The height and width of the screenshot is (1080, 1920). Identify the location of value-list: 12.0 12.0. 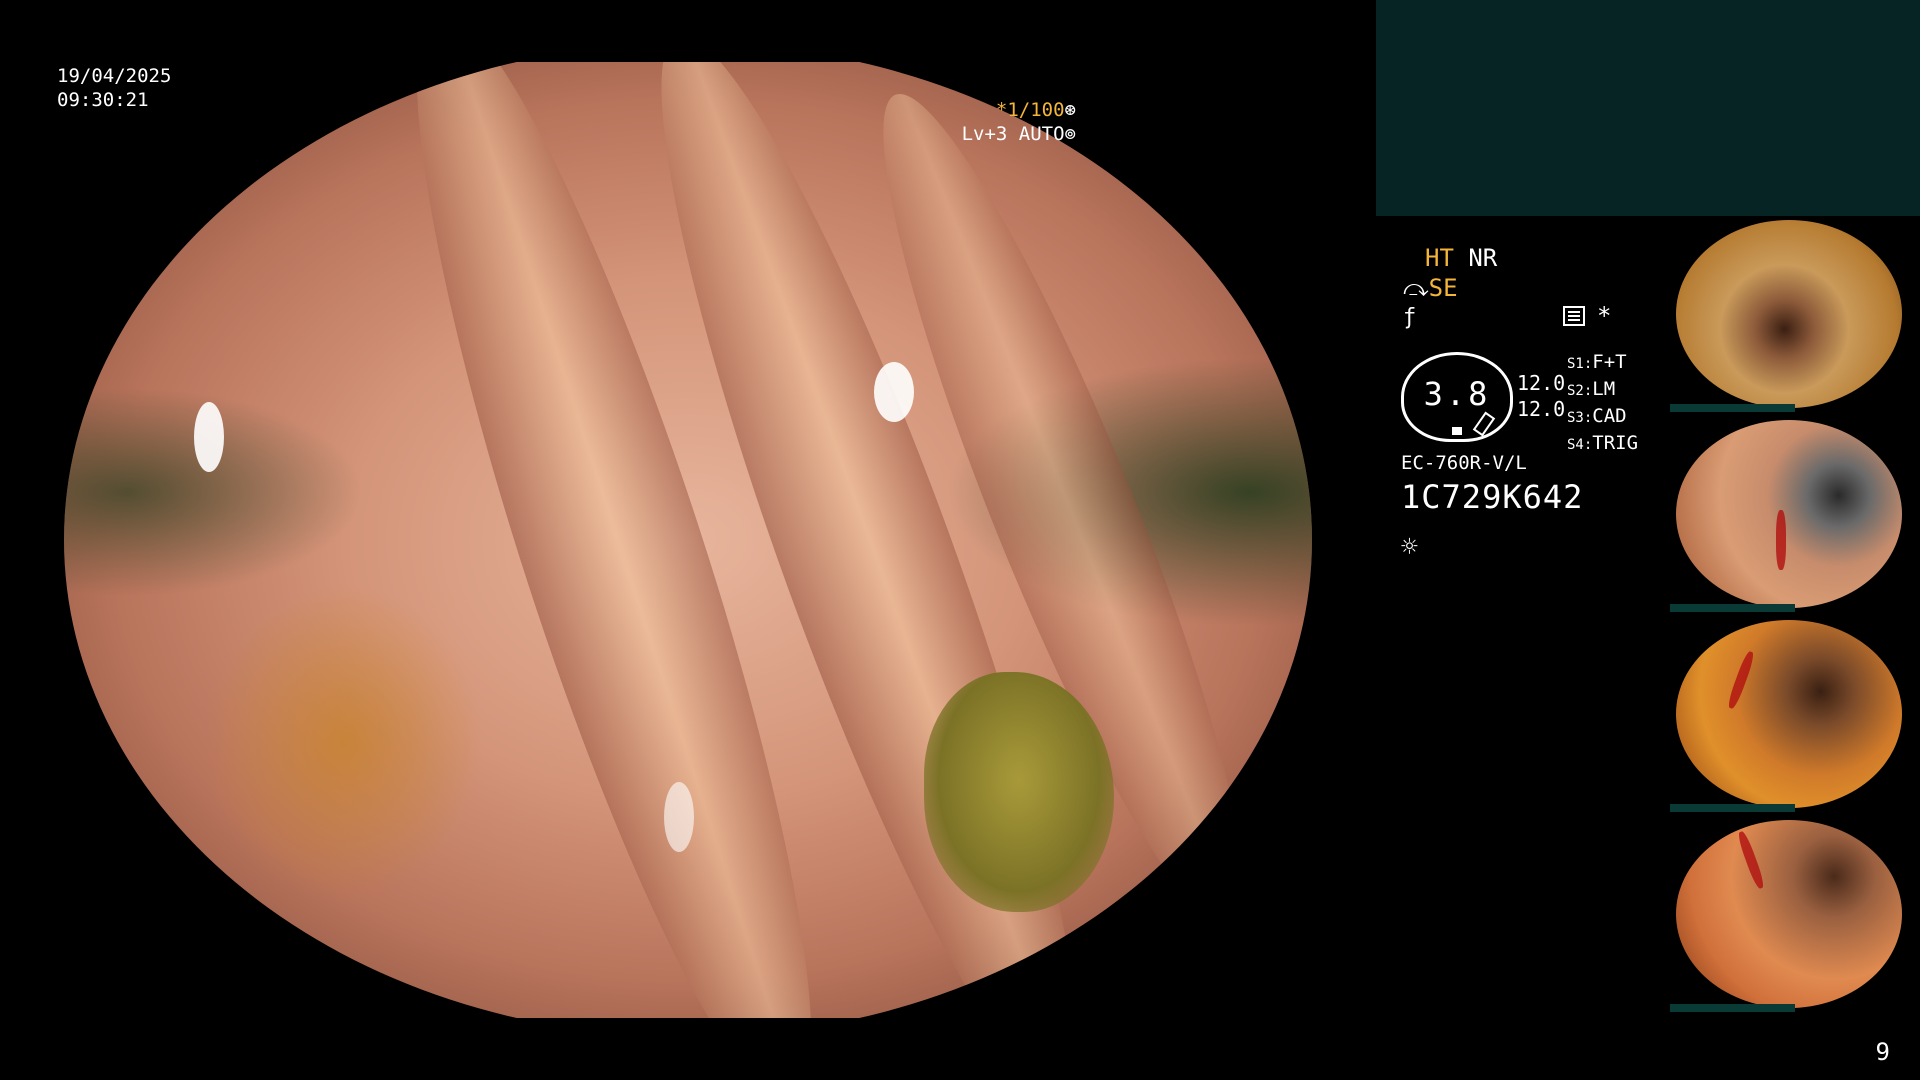
(1541, 396).